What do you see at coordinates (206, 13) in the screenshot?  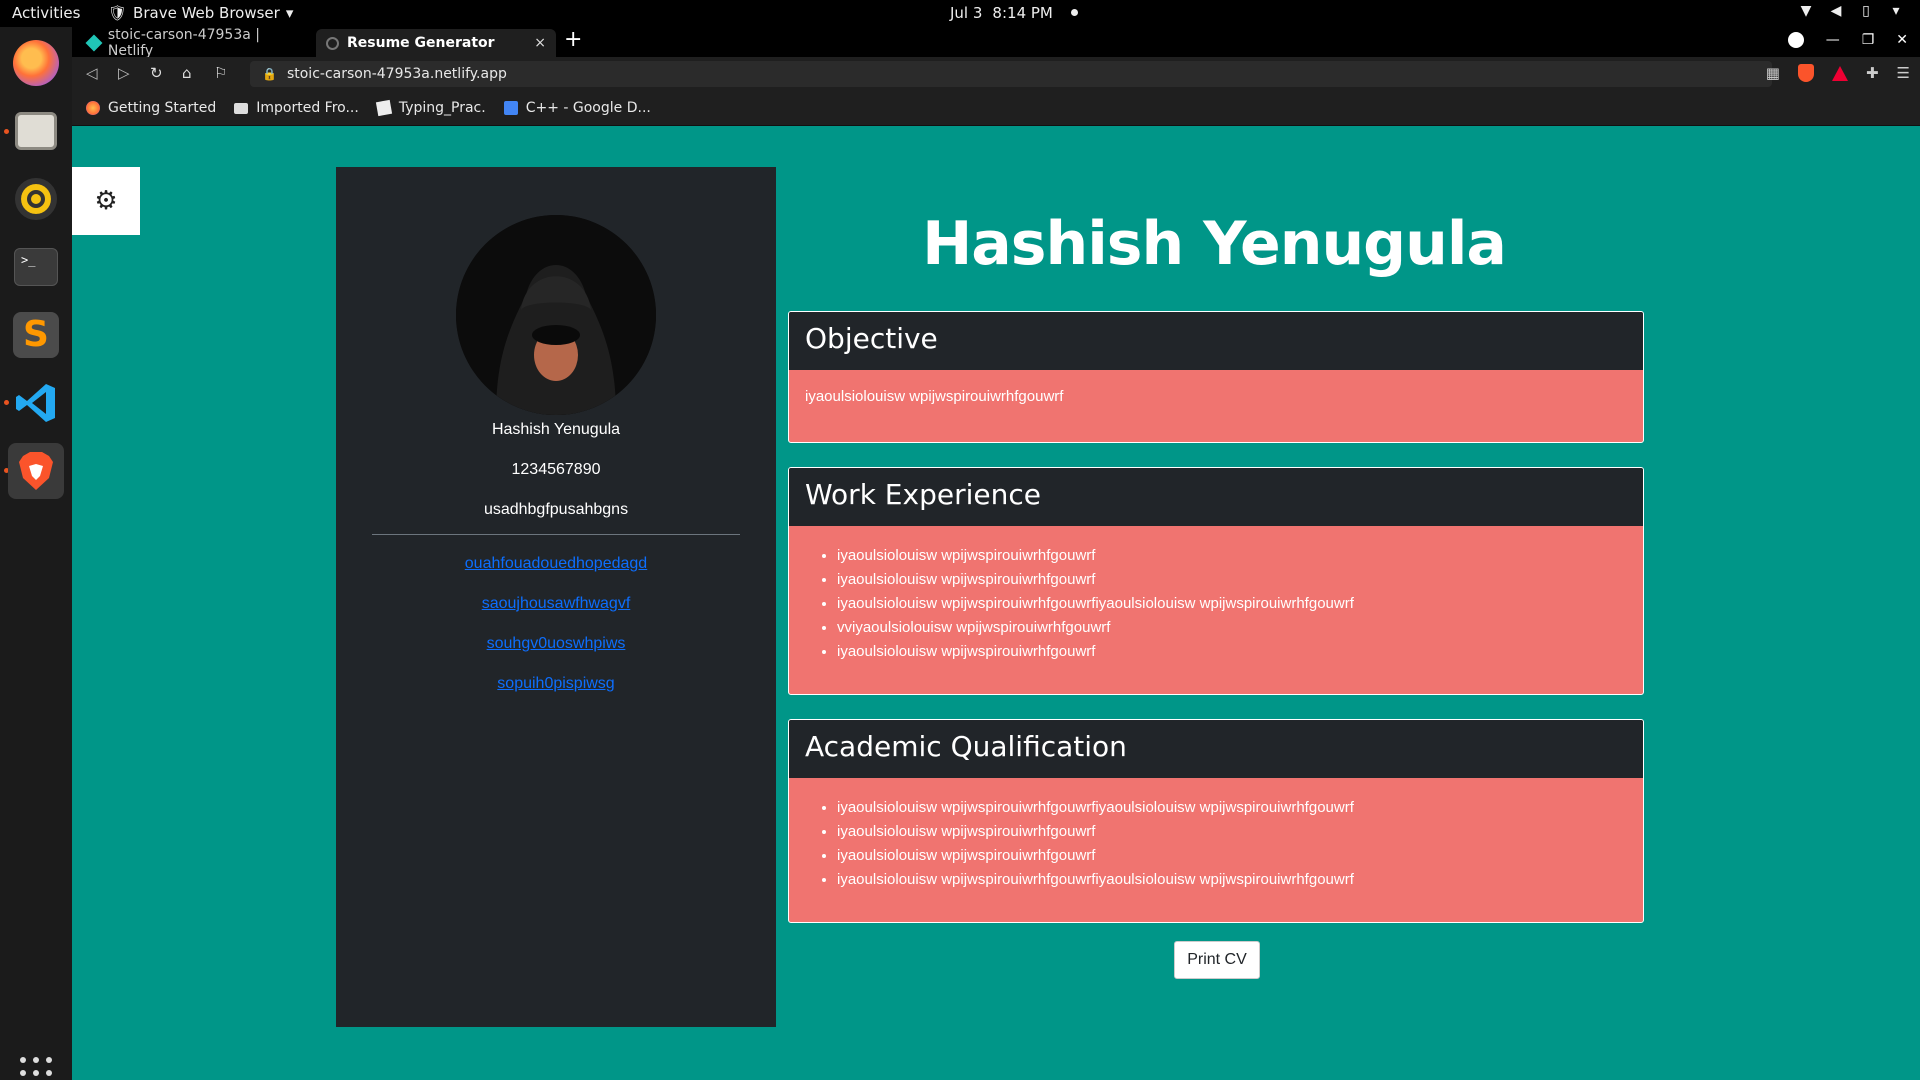 I see `app-menu-label: Brave Web Browser` at bounding box center [206, 13].